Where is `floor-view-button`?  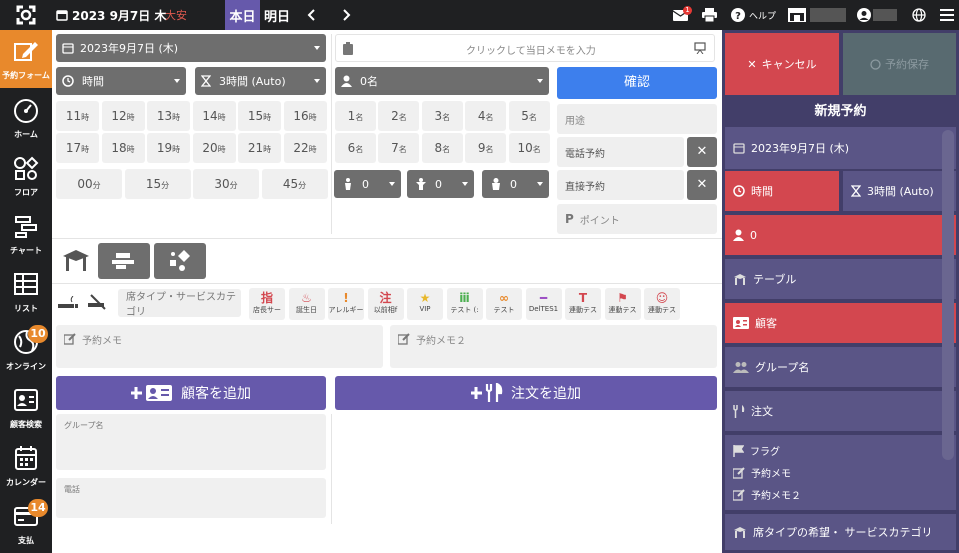 floor-view-button is located at coordinates (180, 261).